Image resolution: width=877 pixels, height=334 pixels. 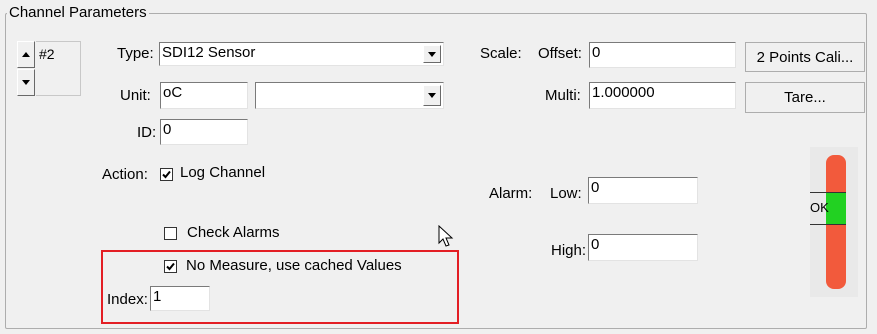 I want to click on channel-up-button, so click(x=26, y=54).